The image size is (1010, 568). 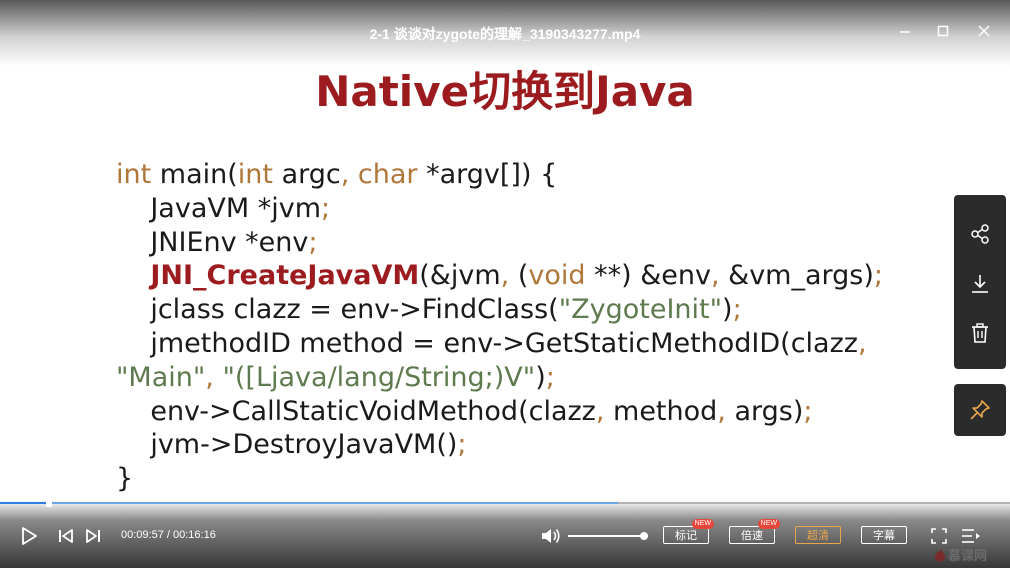 What do you see at coordinates (49, 503) in the screenshot?
I see `progress-knob` at bounding box center [49, 503].